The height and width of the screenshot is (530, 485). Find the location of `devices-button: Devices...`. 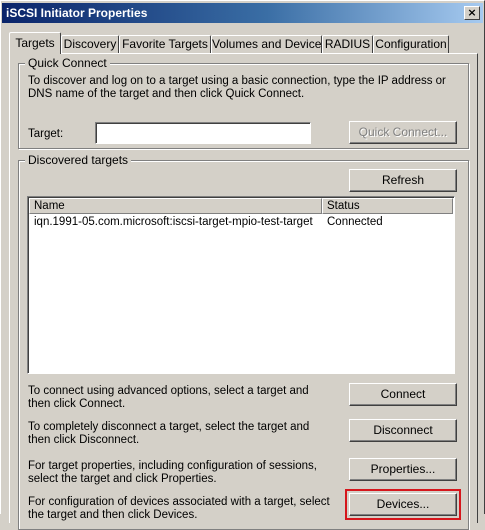

devices-button: Devices... is located at coordinates (403, 504).